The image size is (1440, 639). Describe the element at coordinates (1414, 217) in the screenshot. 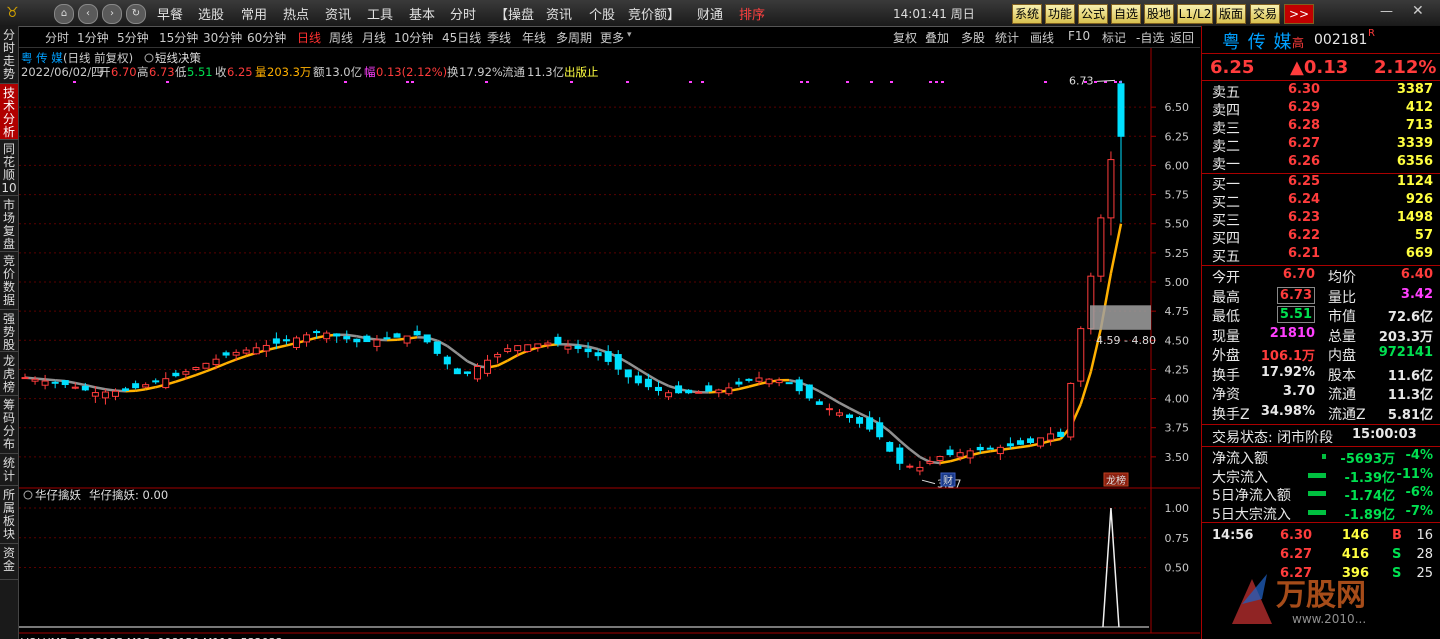

I see `bid-volume: 1498` at that location.